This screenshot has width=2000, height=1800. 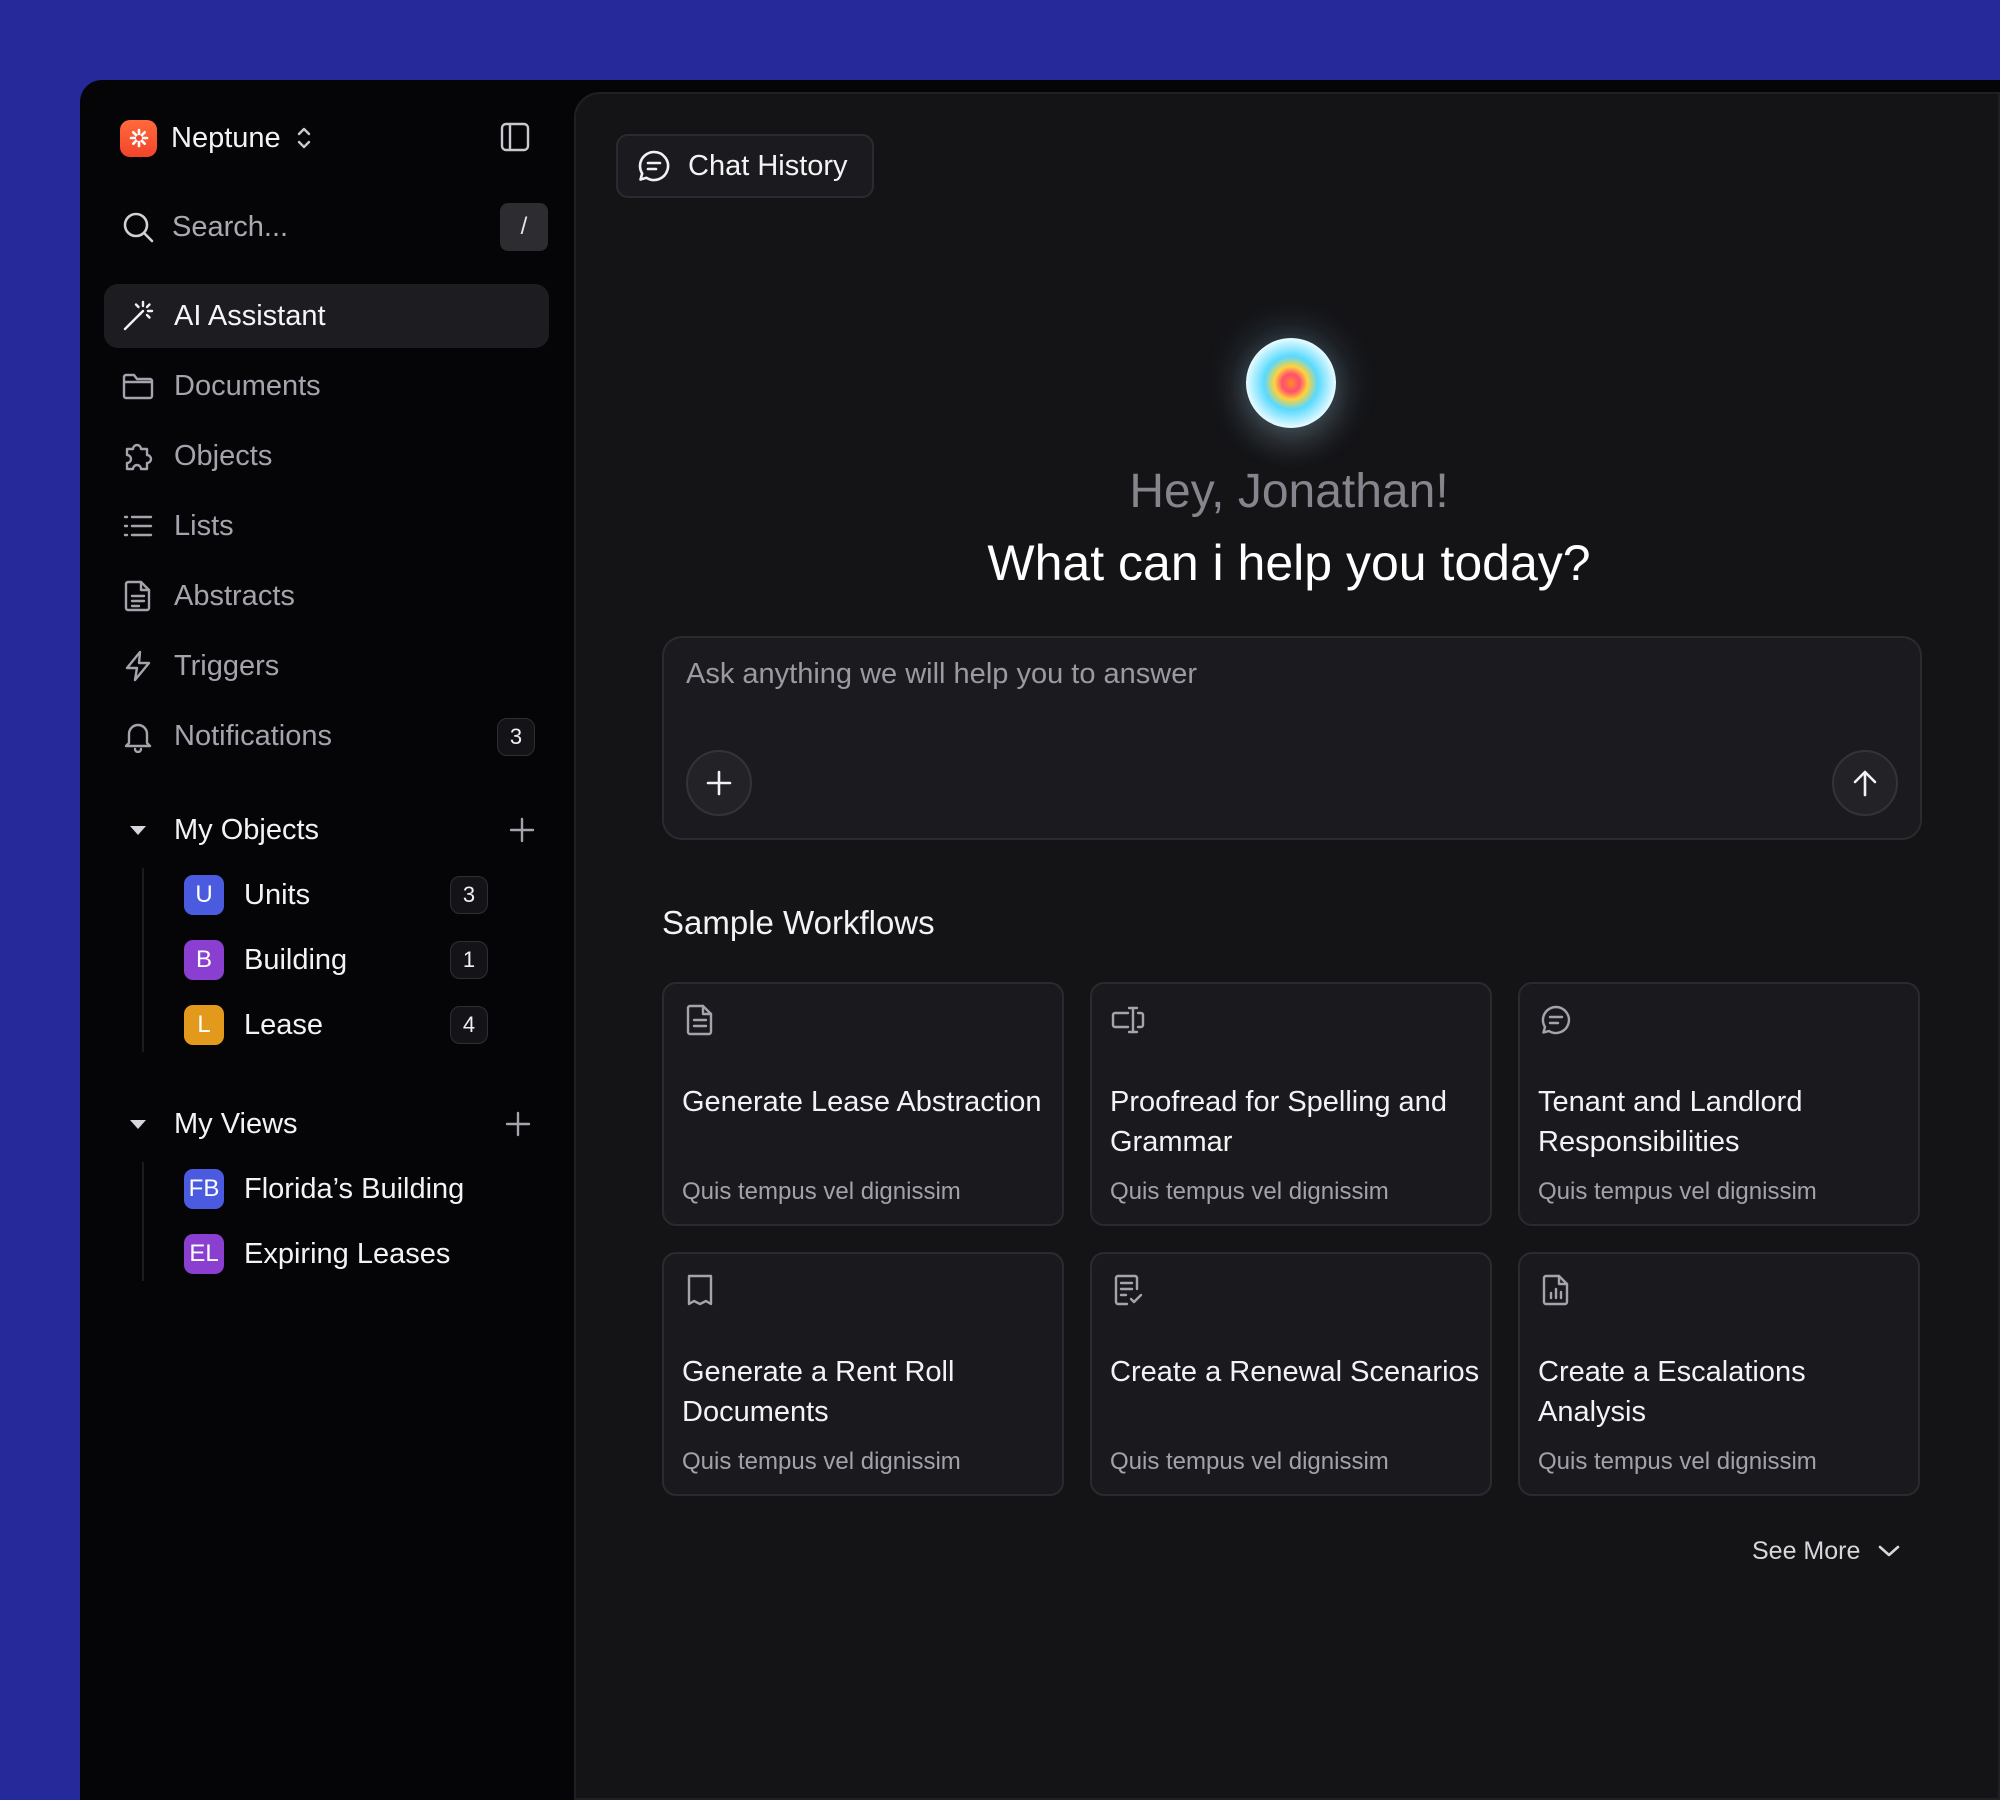 I want to click on avatar: L, so click(x=204, y=1025).